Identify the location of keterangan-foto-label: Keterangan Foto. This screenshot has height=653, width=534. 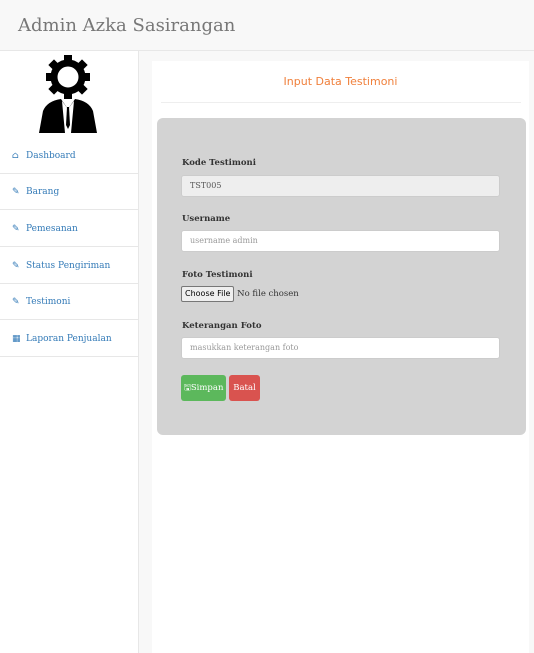
(222, 326).